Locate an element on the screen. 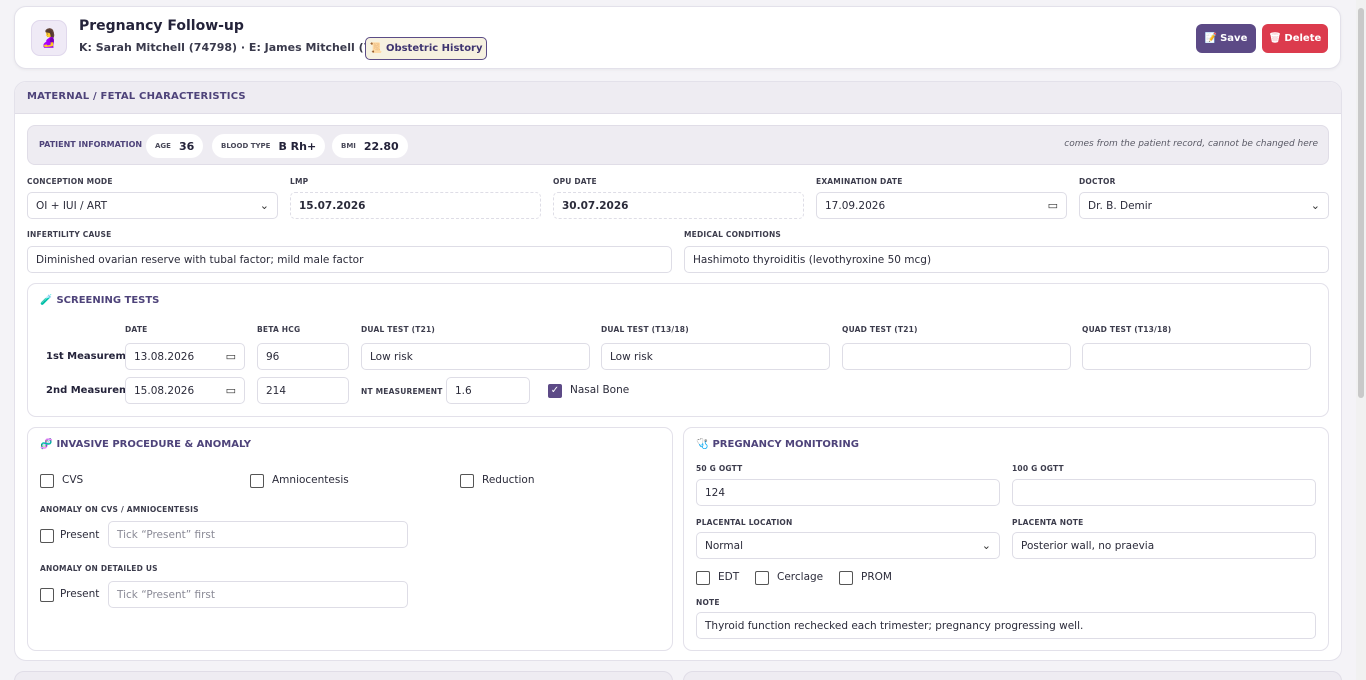 Image resolution: width=1366 pixels, height=680 pixels. edt-label: EDT is located at coordinates (729, 577).